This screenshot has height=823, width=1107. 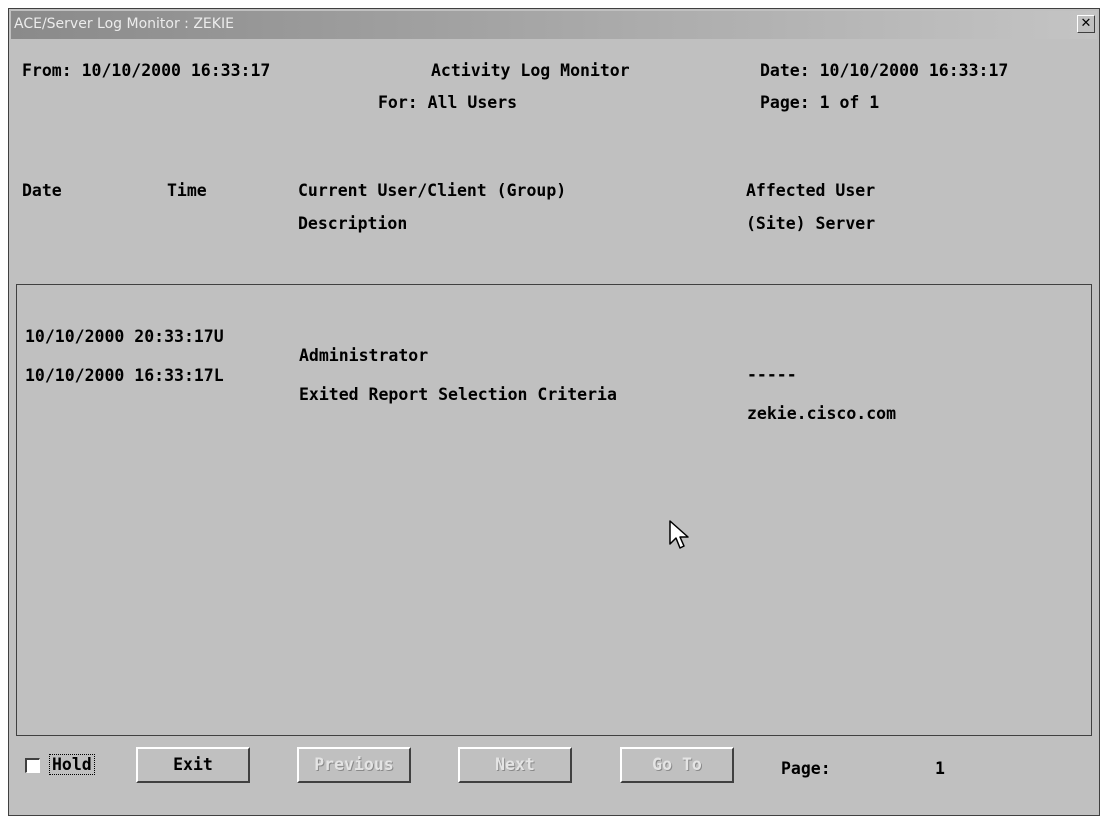 I want to click on exit-button: Exit, so click(x=193, y=765).